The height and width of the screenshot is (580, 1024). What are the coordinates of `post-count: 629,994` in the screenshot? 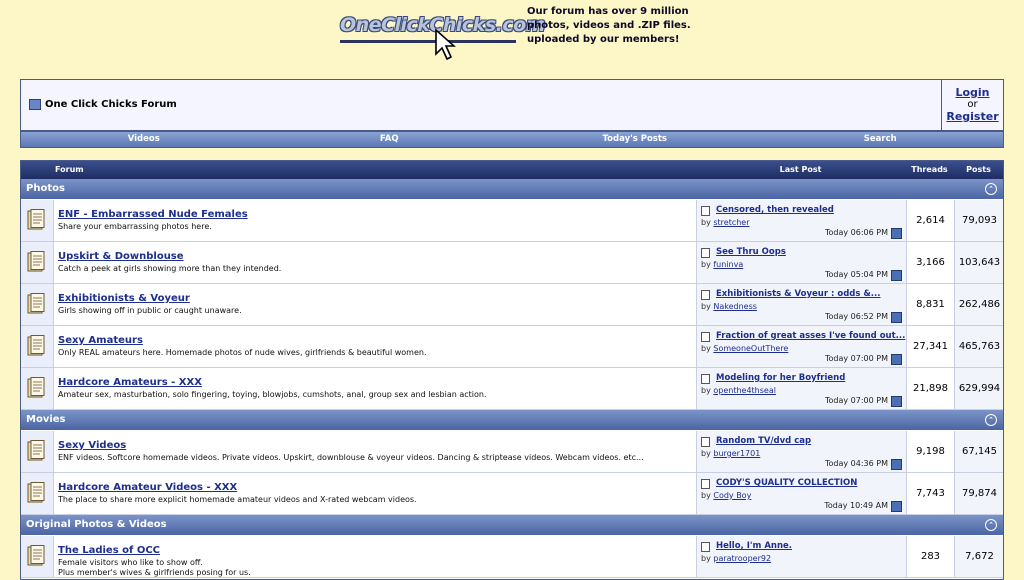 It's located at (978, 388).